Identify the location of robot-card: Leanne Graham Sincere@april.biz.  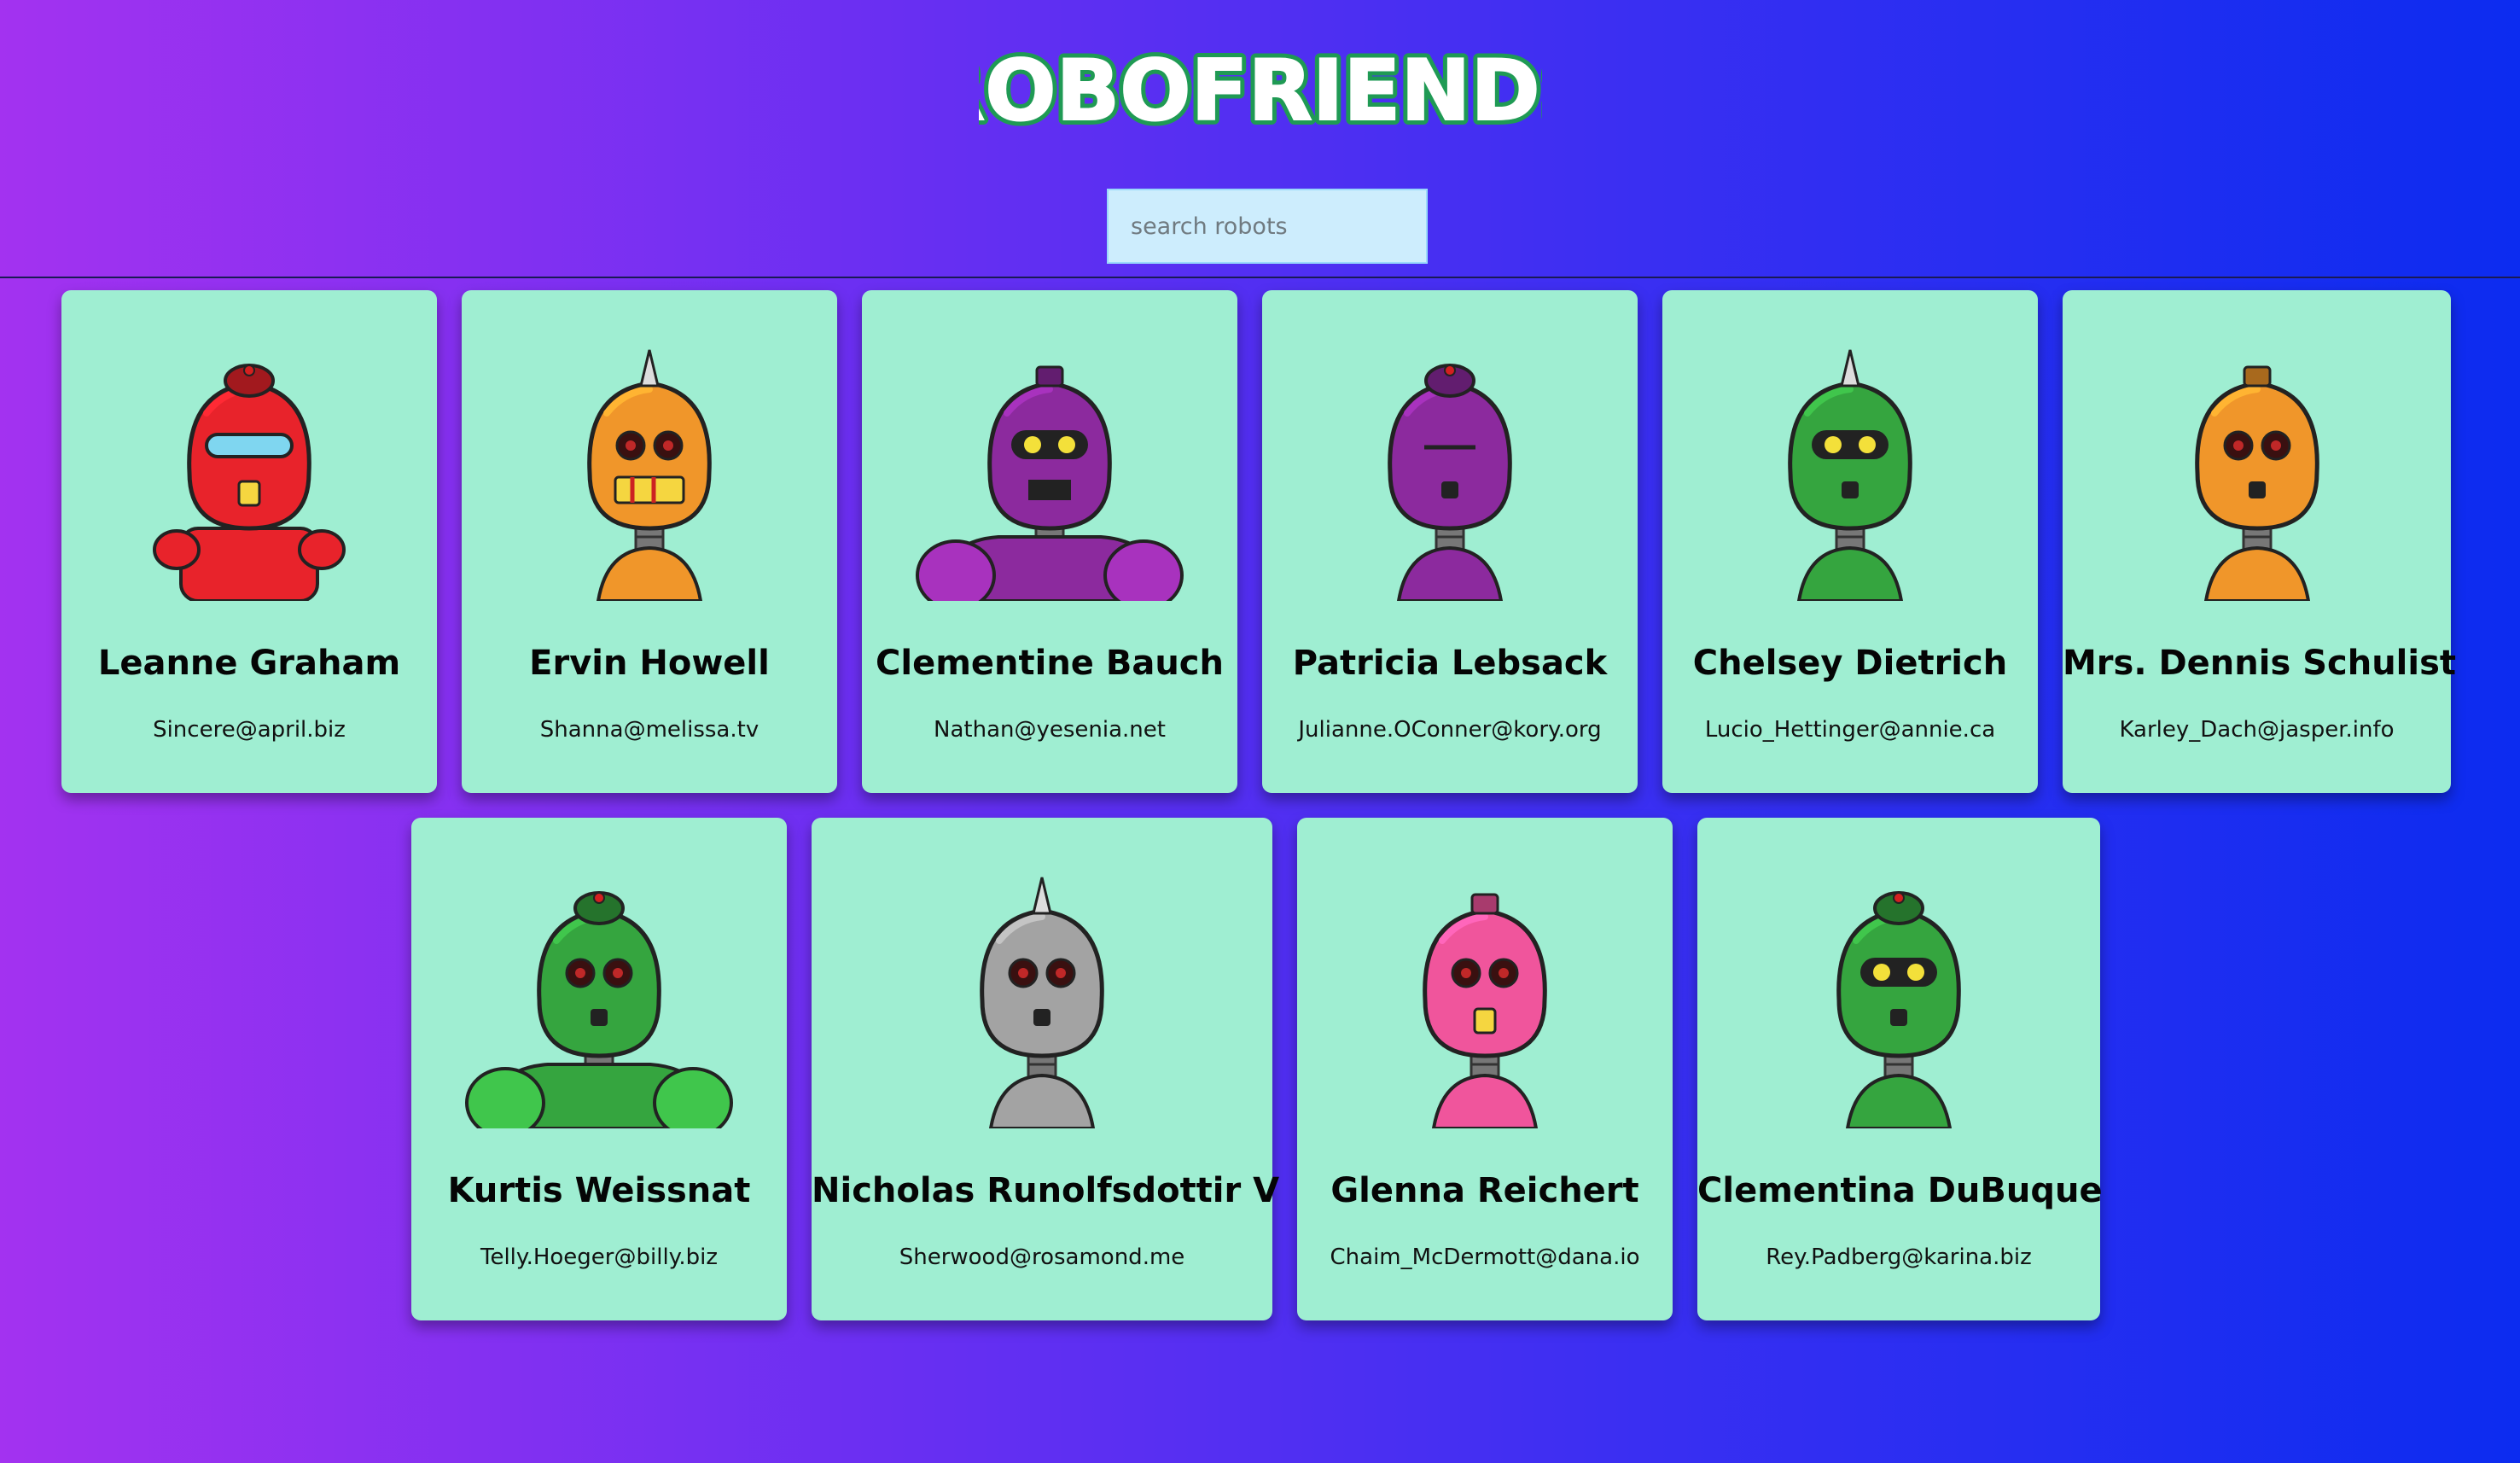
(249, 541).